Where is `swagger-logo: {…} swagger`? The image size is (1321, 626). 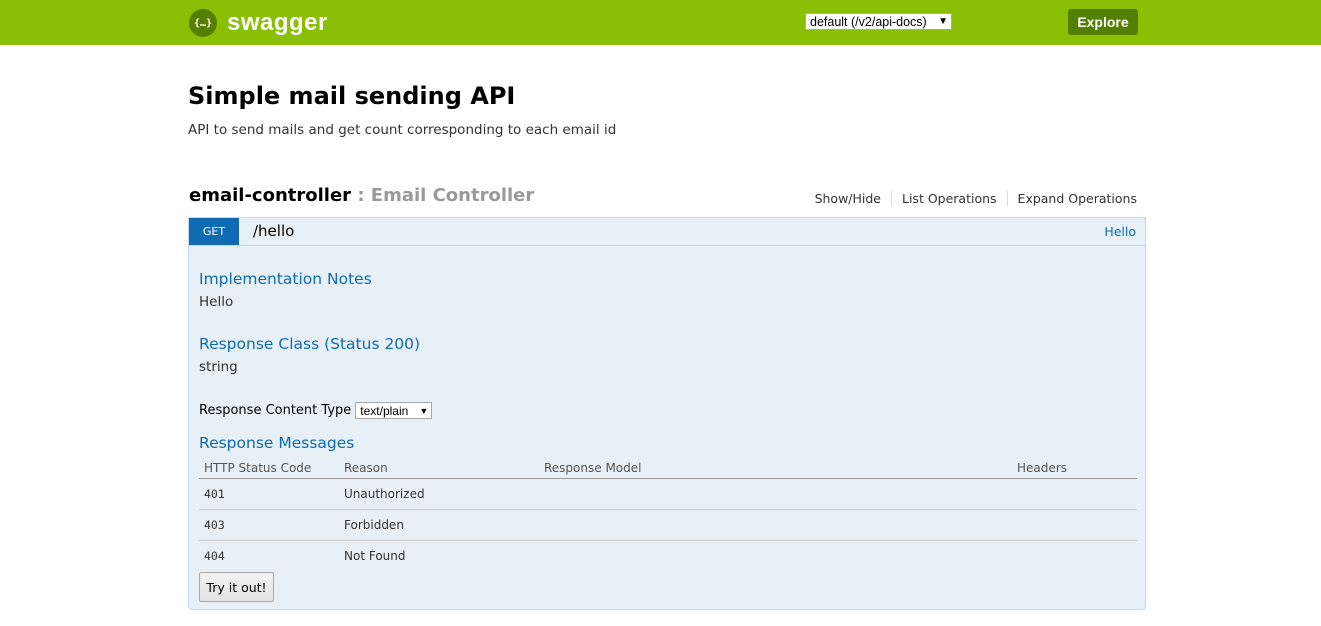 swagger-logo: {…} swagger is located at coordinates (258, 23).